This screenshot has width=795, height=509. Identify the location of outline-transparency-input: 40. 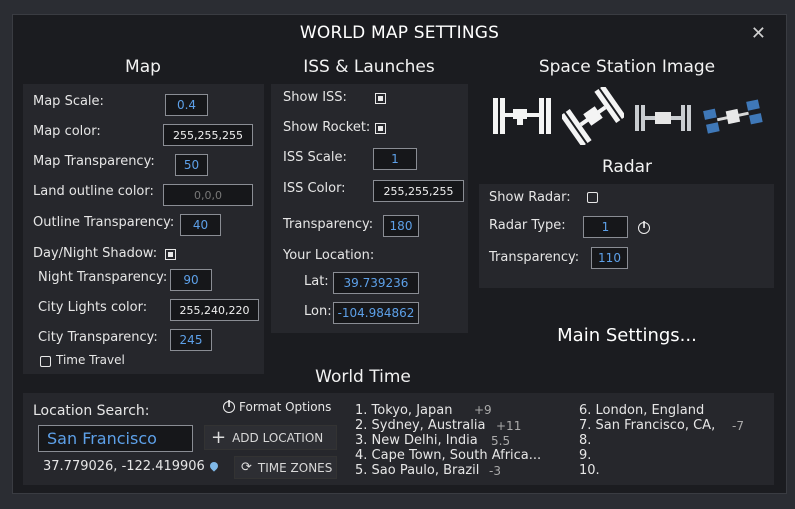
(200, 225).